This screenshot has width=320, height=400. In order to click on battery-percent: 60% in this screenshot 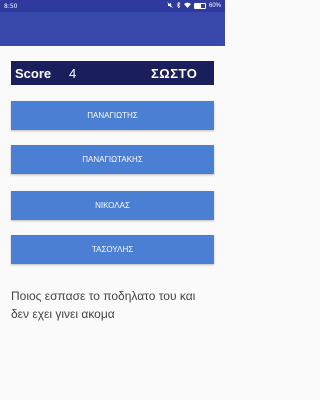, I will do `click(214, 6)`.